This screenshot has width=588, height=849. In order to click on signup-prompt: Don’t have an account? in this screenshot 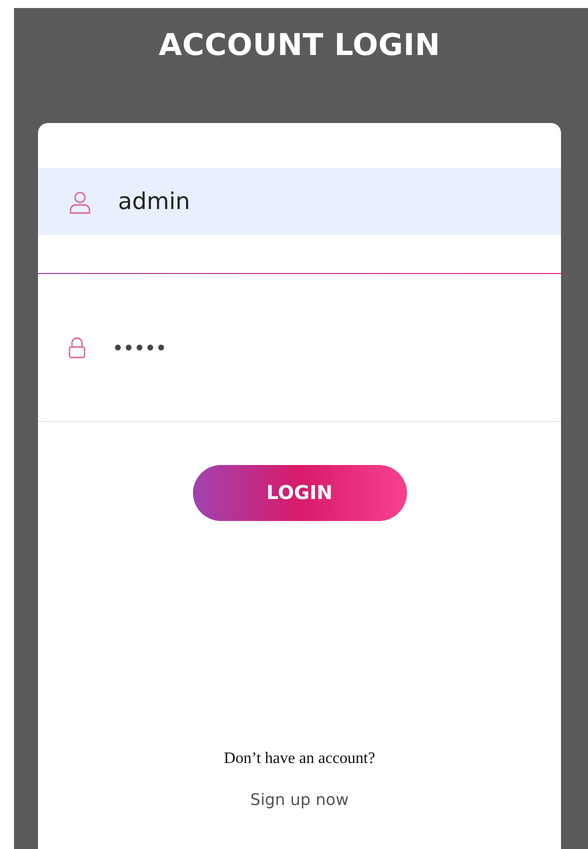, I will do `click(300, 759)`.